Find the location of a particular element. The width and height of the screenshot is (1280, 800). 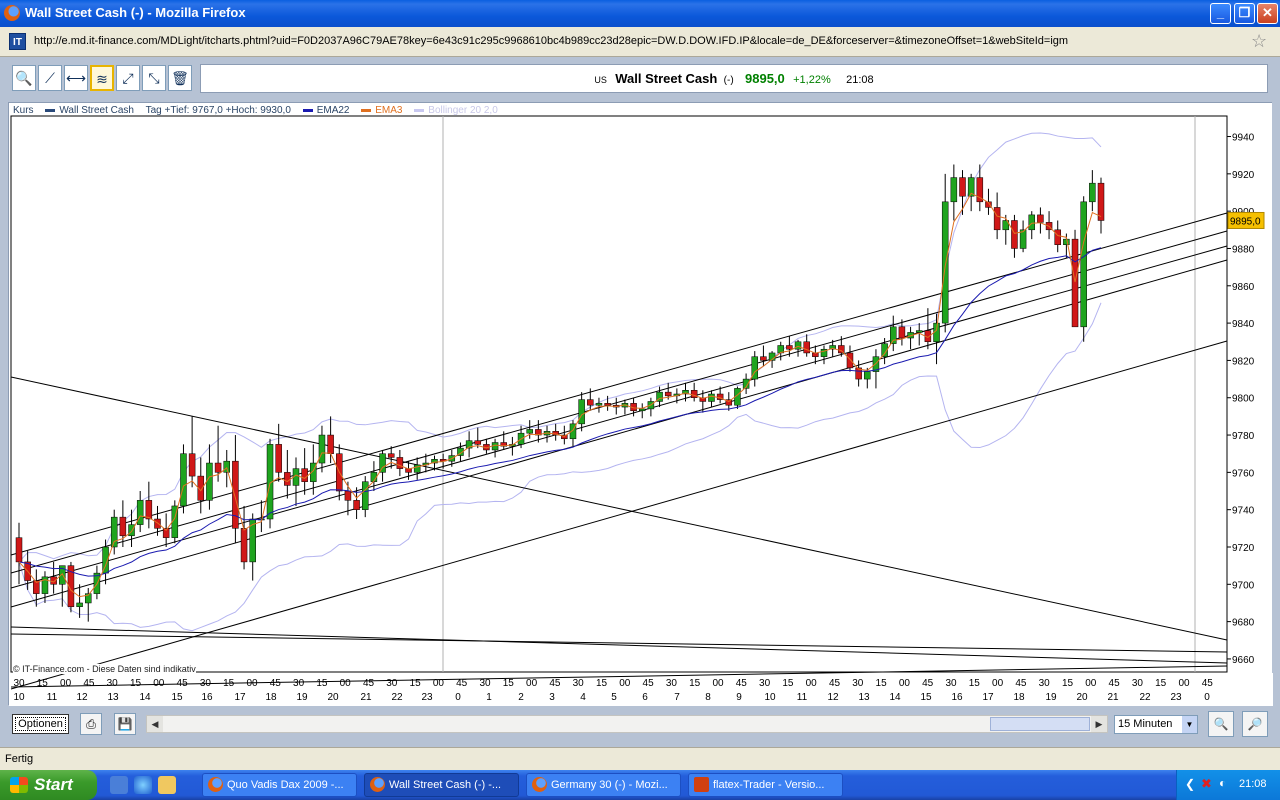

tray-arrow-icon: ❮ is located at coordinates (1190, 784).